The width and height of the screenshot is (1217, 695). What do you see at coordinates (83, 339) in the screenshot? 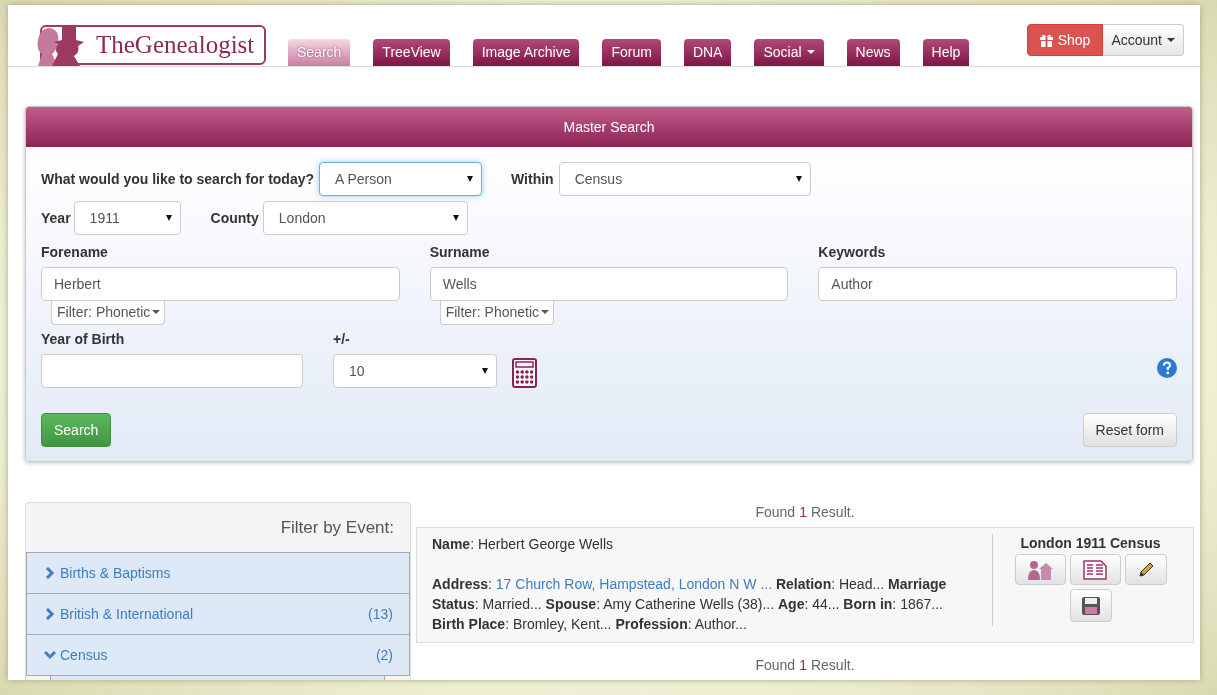
I see `field-label: Year of Birth` at bounding box center [83, 339].